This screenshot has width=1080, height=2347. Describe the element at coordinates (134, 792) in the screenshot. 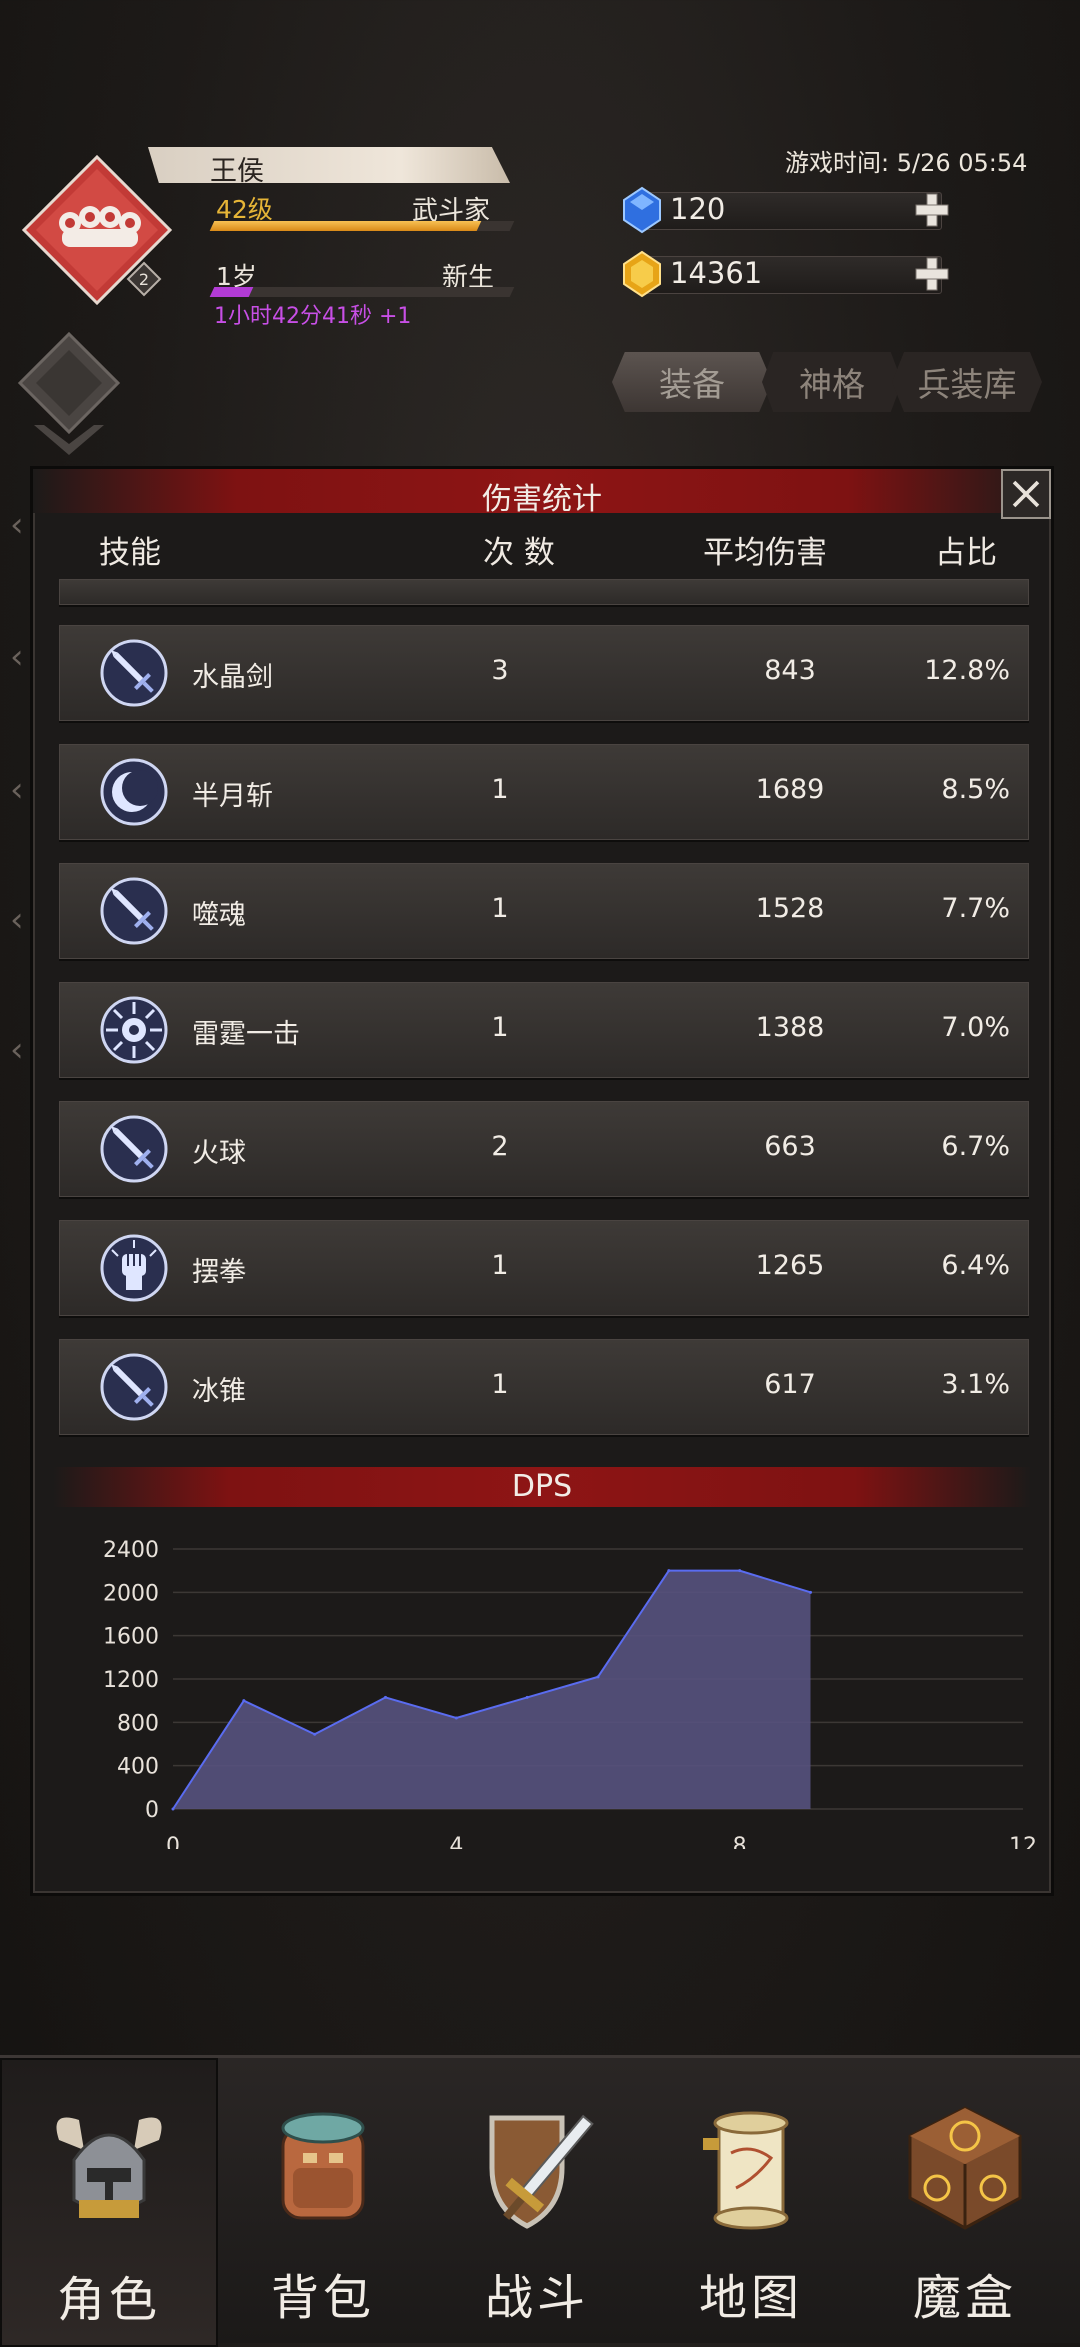

I see `crescent-icon` at that location.